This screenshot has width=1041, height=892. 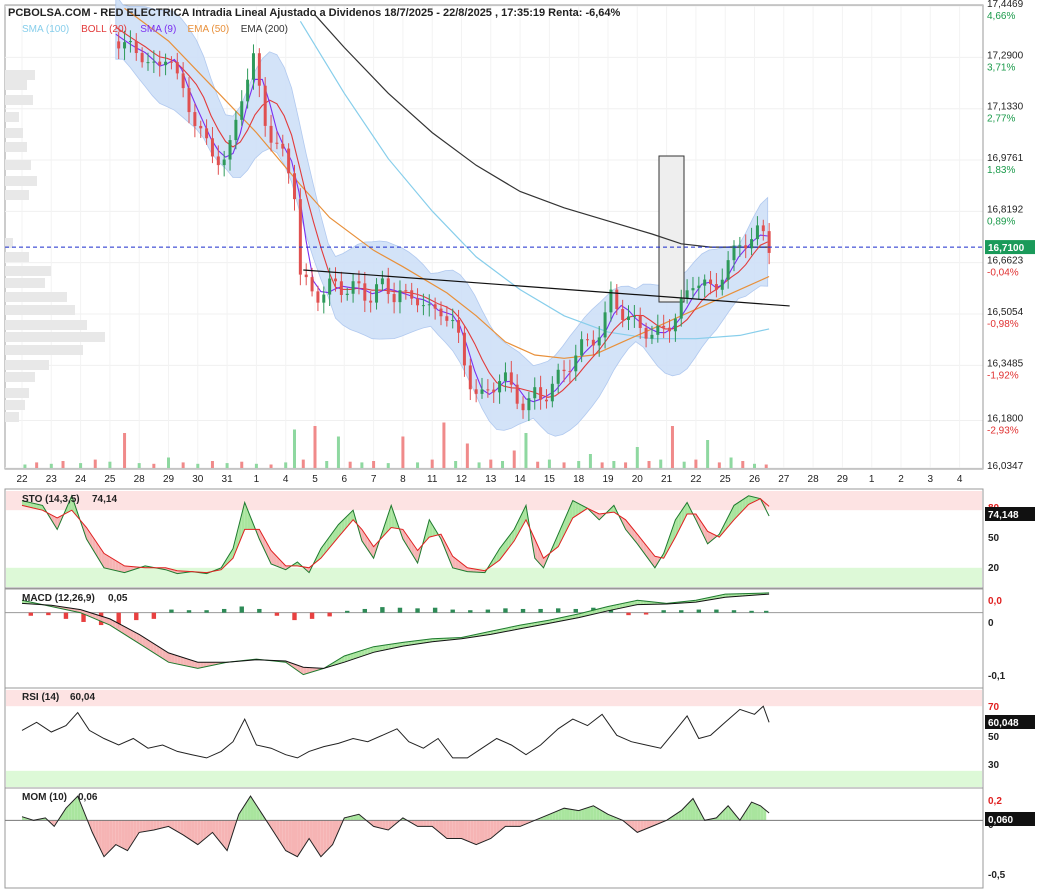 I want to click on osc-tick-label: 70, so click(x=994, y=707).